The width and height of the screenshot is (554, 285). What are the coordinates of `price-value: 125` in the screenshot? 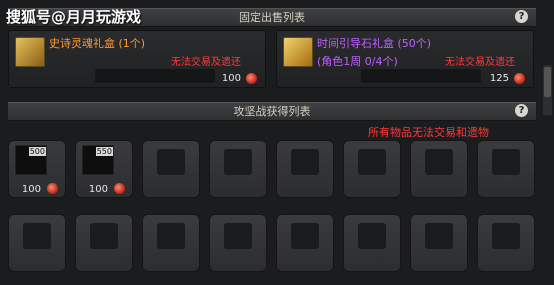 It's located at (499, 78).